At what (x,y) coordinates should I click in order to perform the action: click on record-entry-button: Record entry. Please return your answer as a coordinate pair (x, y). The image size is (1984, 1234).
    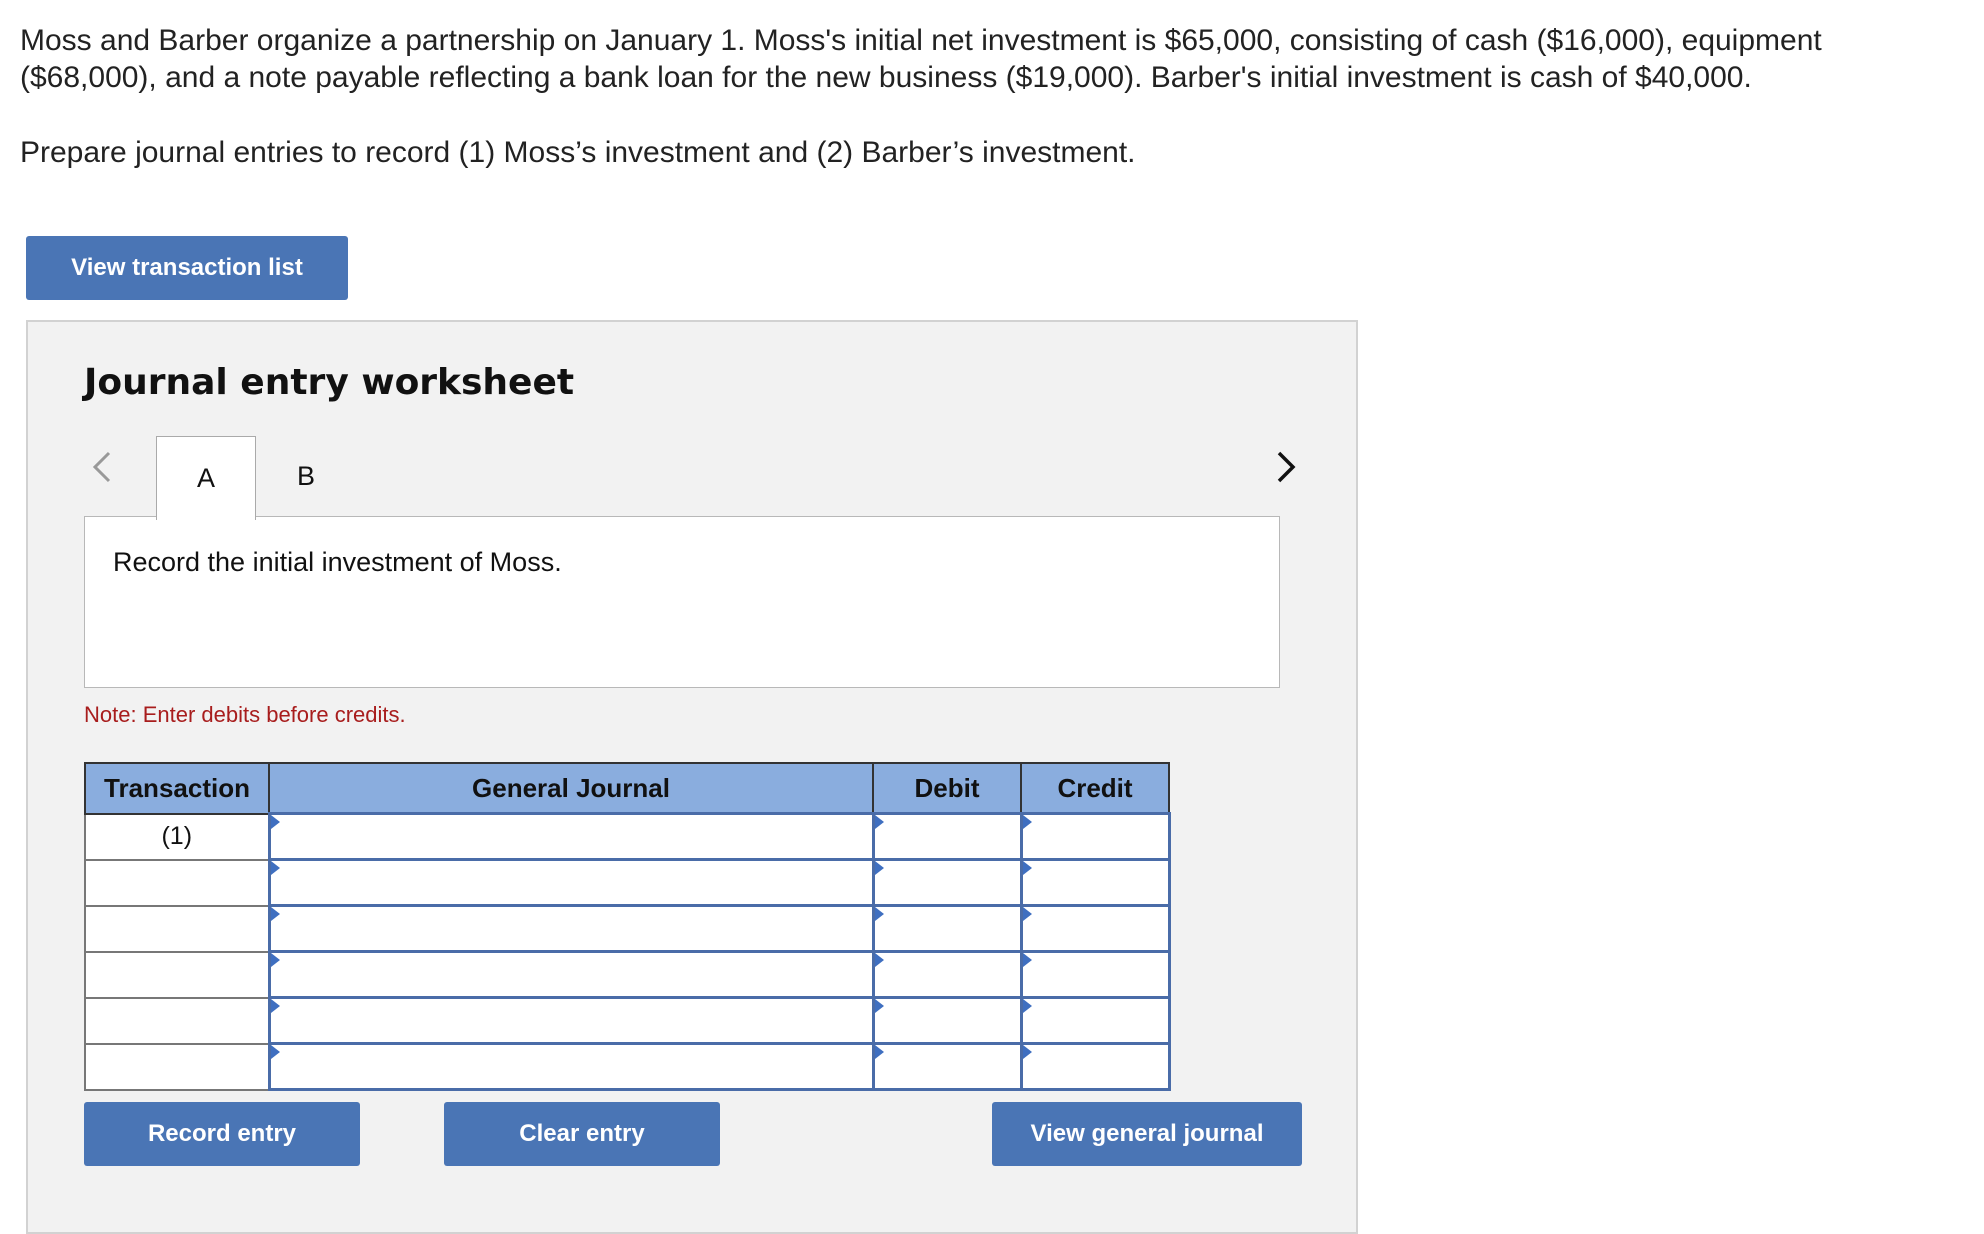
    Looking at the image, I should click on (222, 1134).